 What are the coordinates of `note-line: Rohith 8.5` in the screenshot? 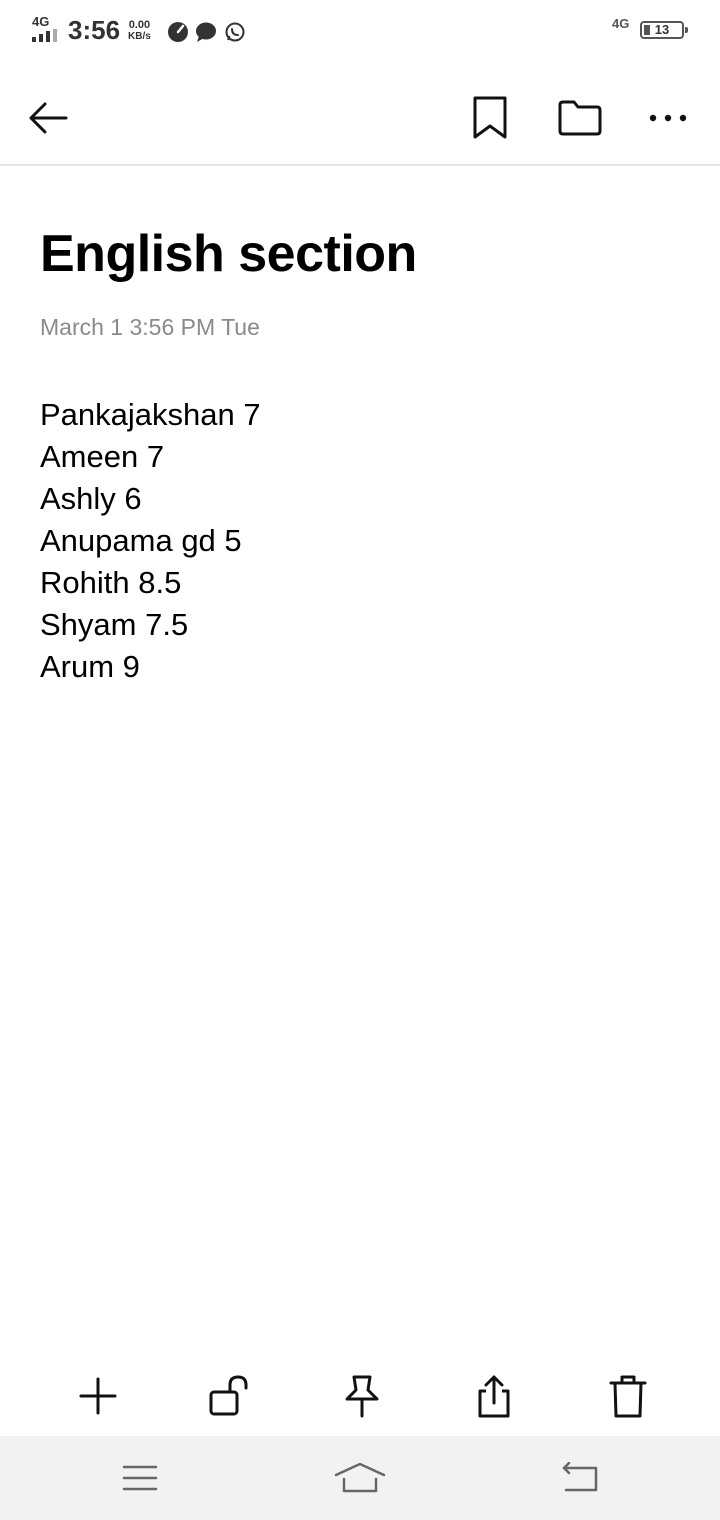 It's located at (150, 583).